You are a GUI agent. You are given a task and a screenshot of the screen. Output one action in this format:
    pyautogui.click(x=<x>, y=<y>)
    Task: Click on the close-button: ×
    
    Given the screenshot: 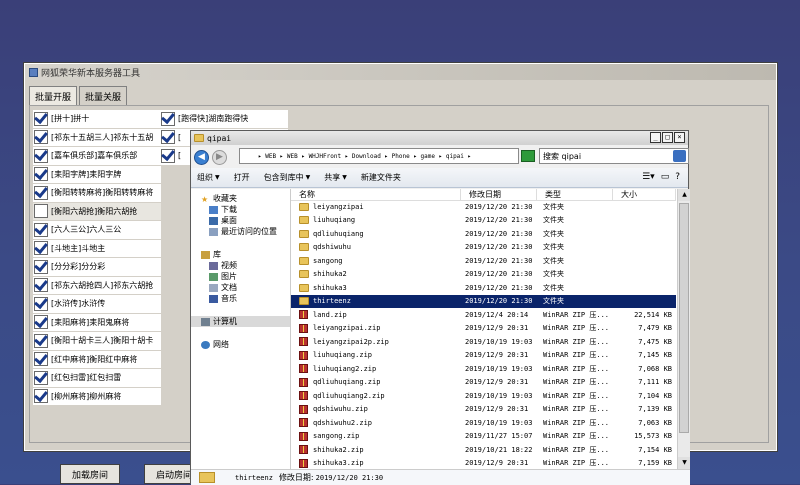 What is the action you would take?
    pyautogui.click(x=679, y=137)
    